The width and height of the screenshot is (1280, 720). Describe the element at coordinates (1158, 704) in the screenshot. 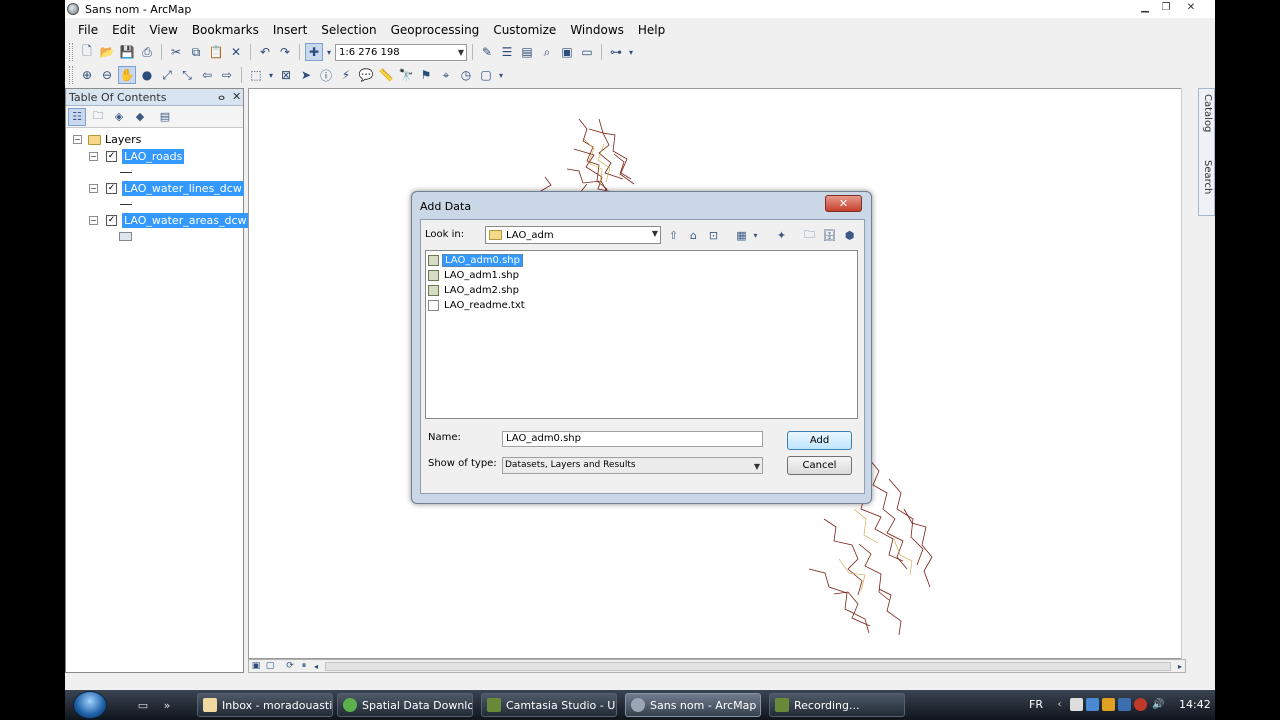

I see `volume-icon: 🔊` at that location.